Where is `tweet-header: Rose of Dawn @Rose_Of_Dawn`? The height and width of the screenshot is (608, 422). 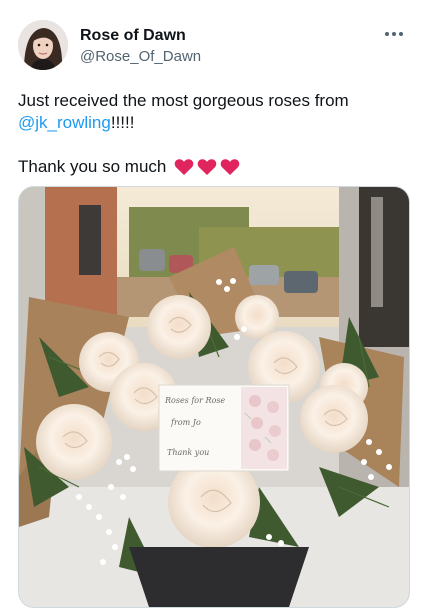 tweet-header: Rose of Dawn @Rose_Of_Dawn is located at coordinates (213, 48).